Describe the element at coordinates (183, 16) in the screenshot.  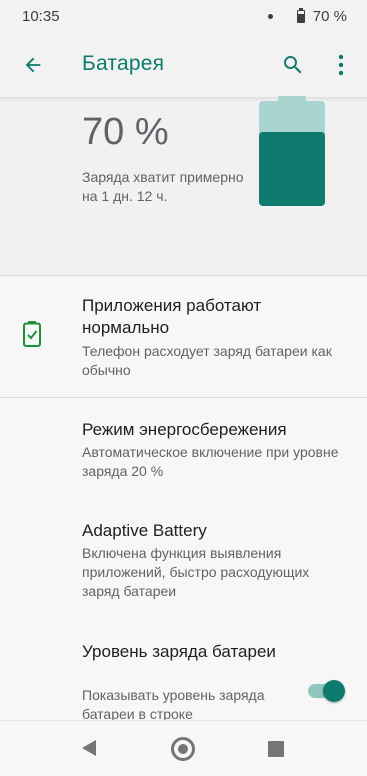
I see `status-bar: 10:35 70 %` at that location.